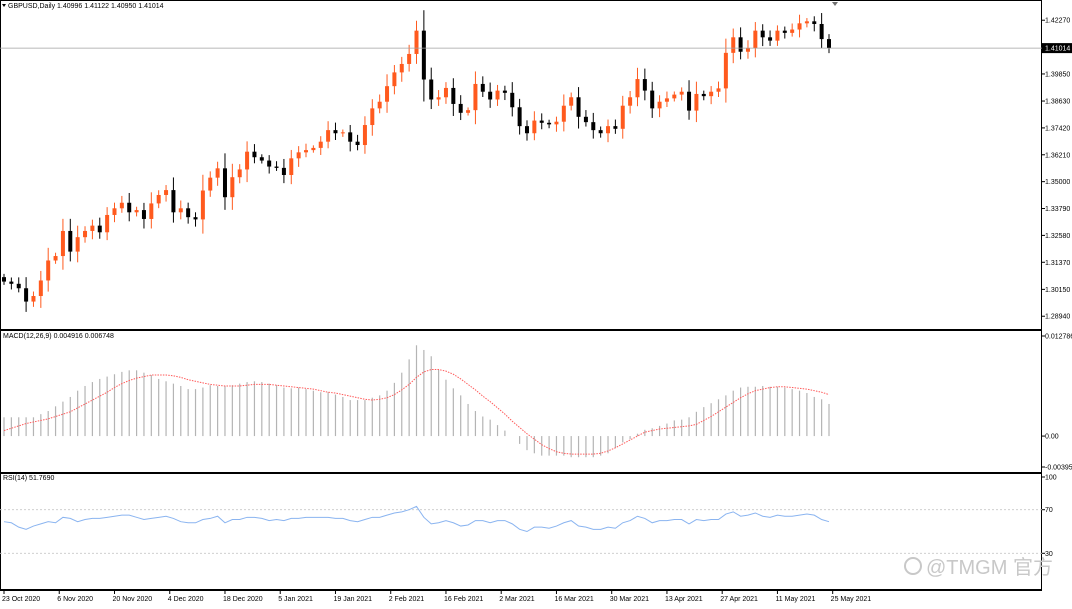 The height and width of the screenshot is (609, 1072). Describe the element at coordinates (1057, 182) in the screenshot. I see `price-tick-label: 1.35000` at that location.